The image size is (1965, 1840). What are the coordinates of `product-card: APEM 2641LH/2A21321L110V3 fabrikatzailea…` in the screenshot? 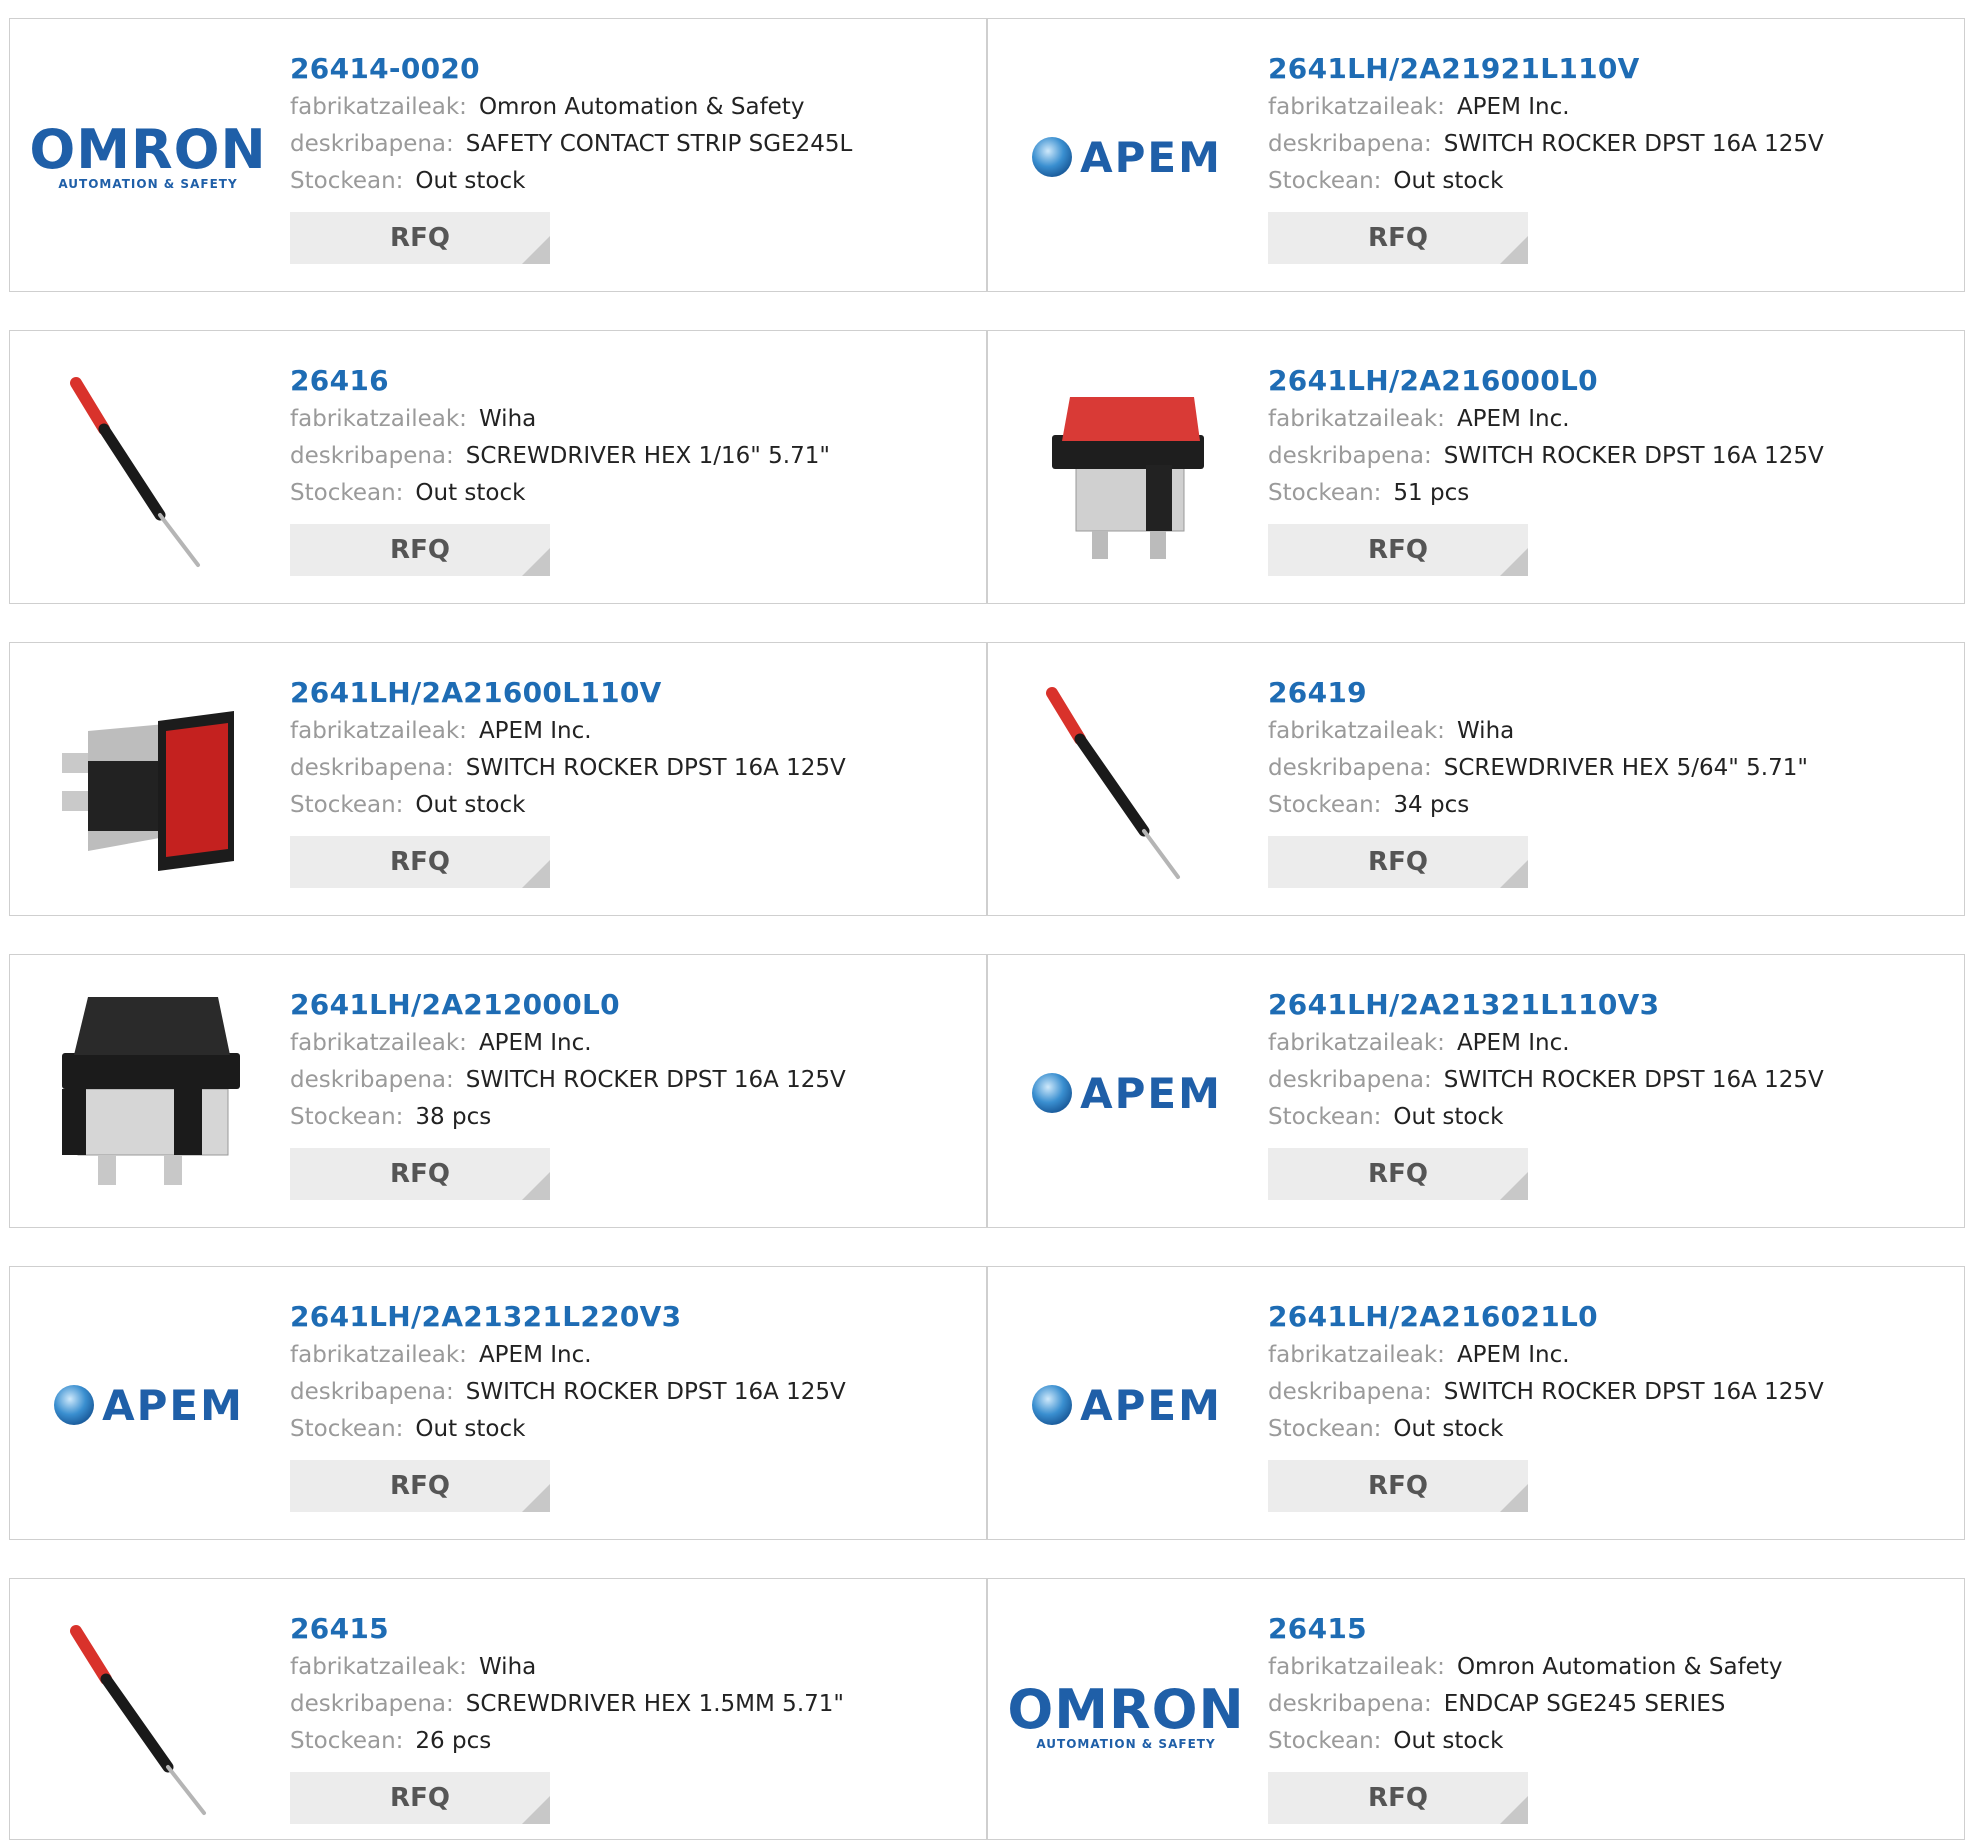 It's located at (1476, 1091).